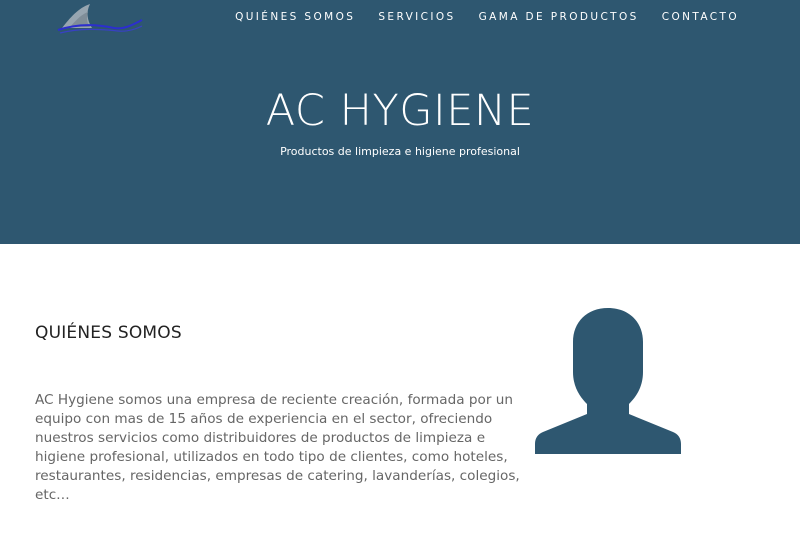  I want to click on shark-fin-logo-icon, so click(100, 19).